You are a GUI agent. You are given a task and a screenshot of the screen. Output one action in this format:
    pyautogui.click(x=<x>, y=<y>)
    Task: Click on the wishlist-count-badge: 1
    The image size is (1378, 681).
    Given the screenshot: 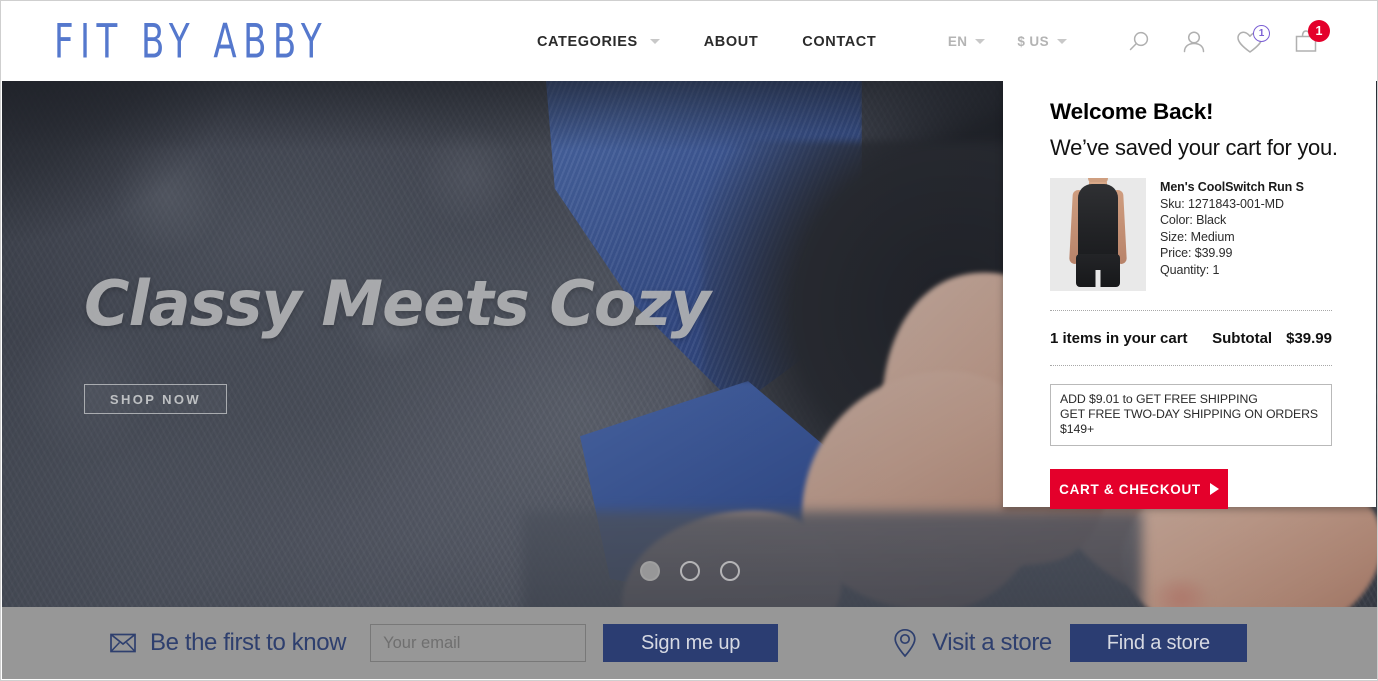 What is the action you would take?
    pyautogui.click(x=1261, y=33)
    